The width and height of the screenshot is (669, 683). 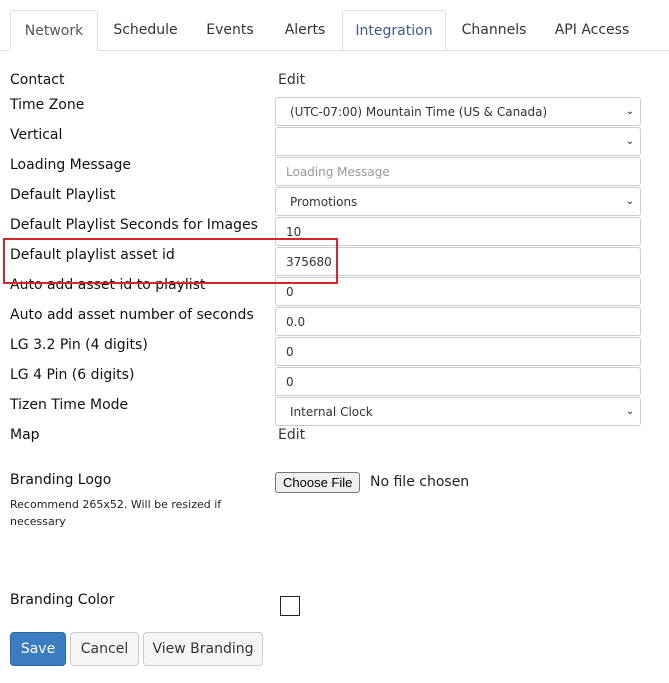 I want to click on tab-api-access: API Access, so click(x=592, y=30).